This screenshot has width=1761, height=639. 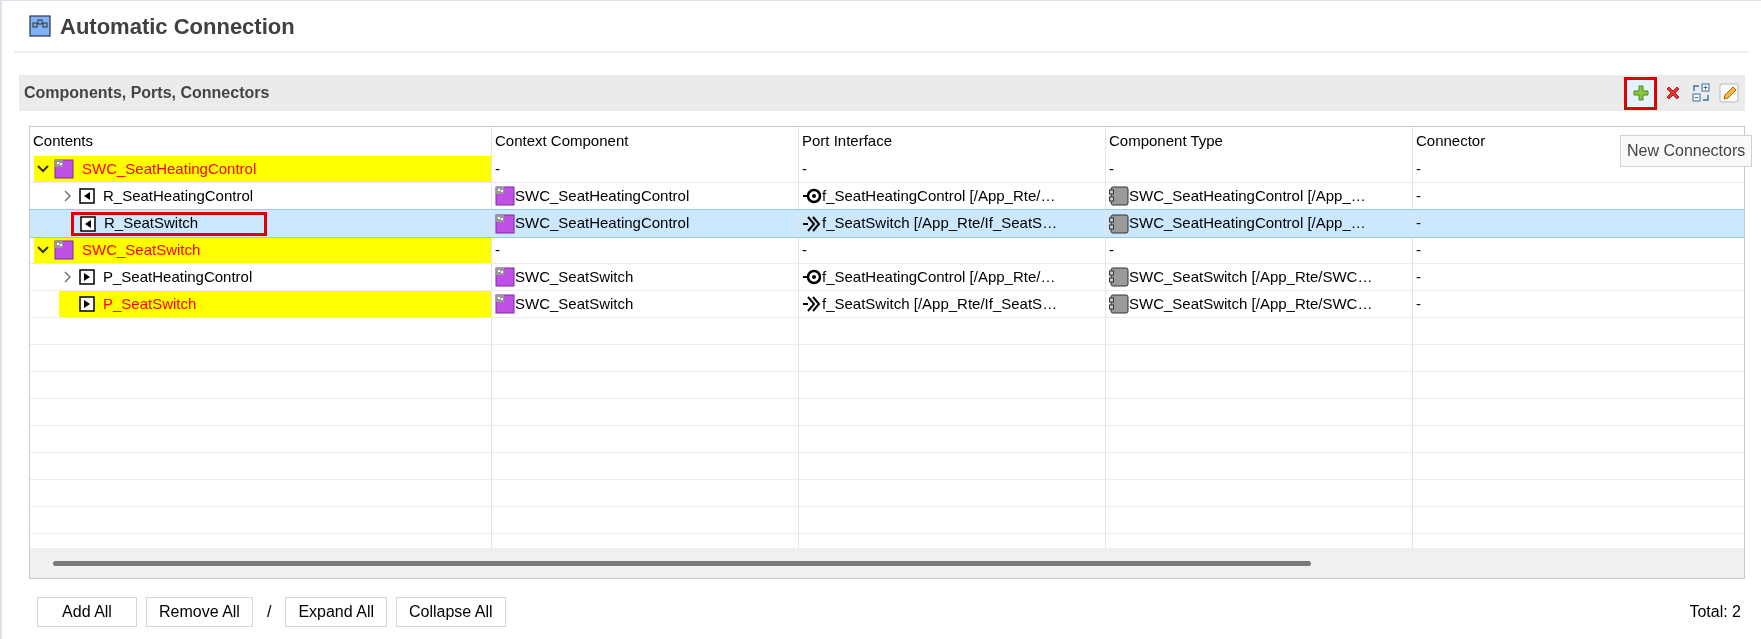 I want to click on action-button: Add All, so click(x=87, y=612).